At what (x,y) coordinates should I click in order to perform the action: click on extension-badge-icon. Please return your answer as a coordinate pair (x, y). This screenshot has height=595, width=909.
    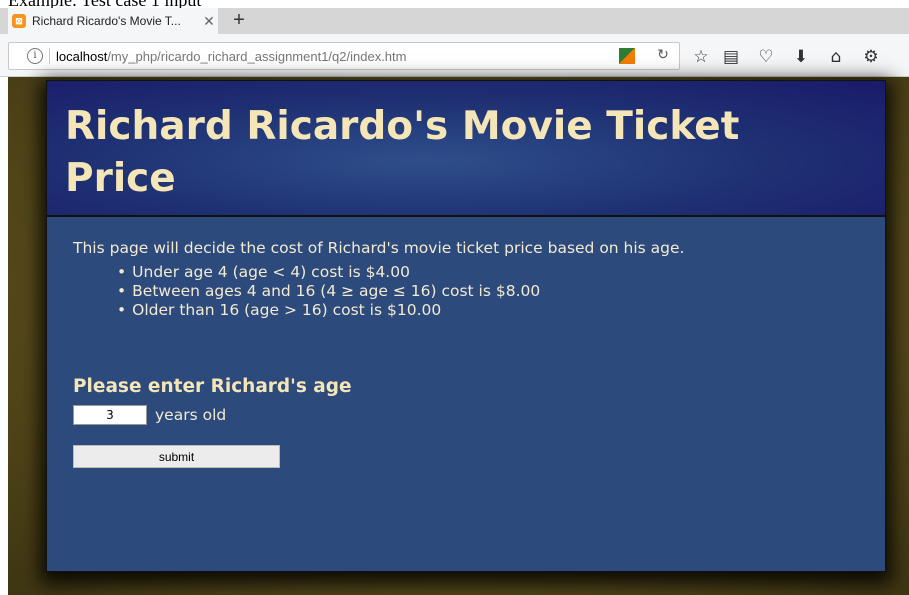
    Looking at the image, I should click on (627, 56).